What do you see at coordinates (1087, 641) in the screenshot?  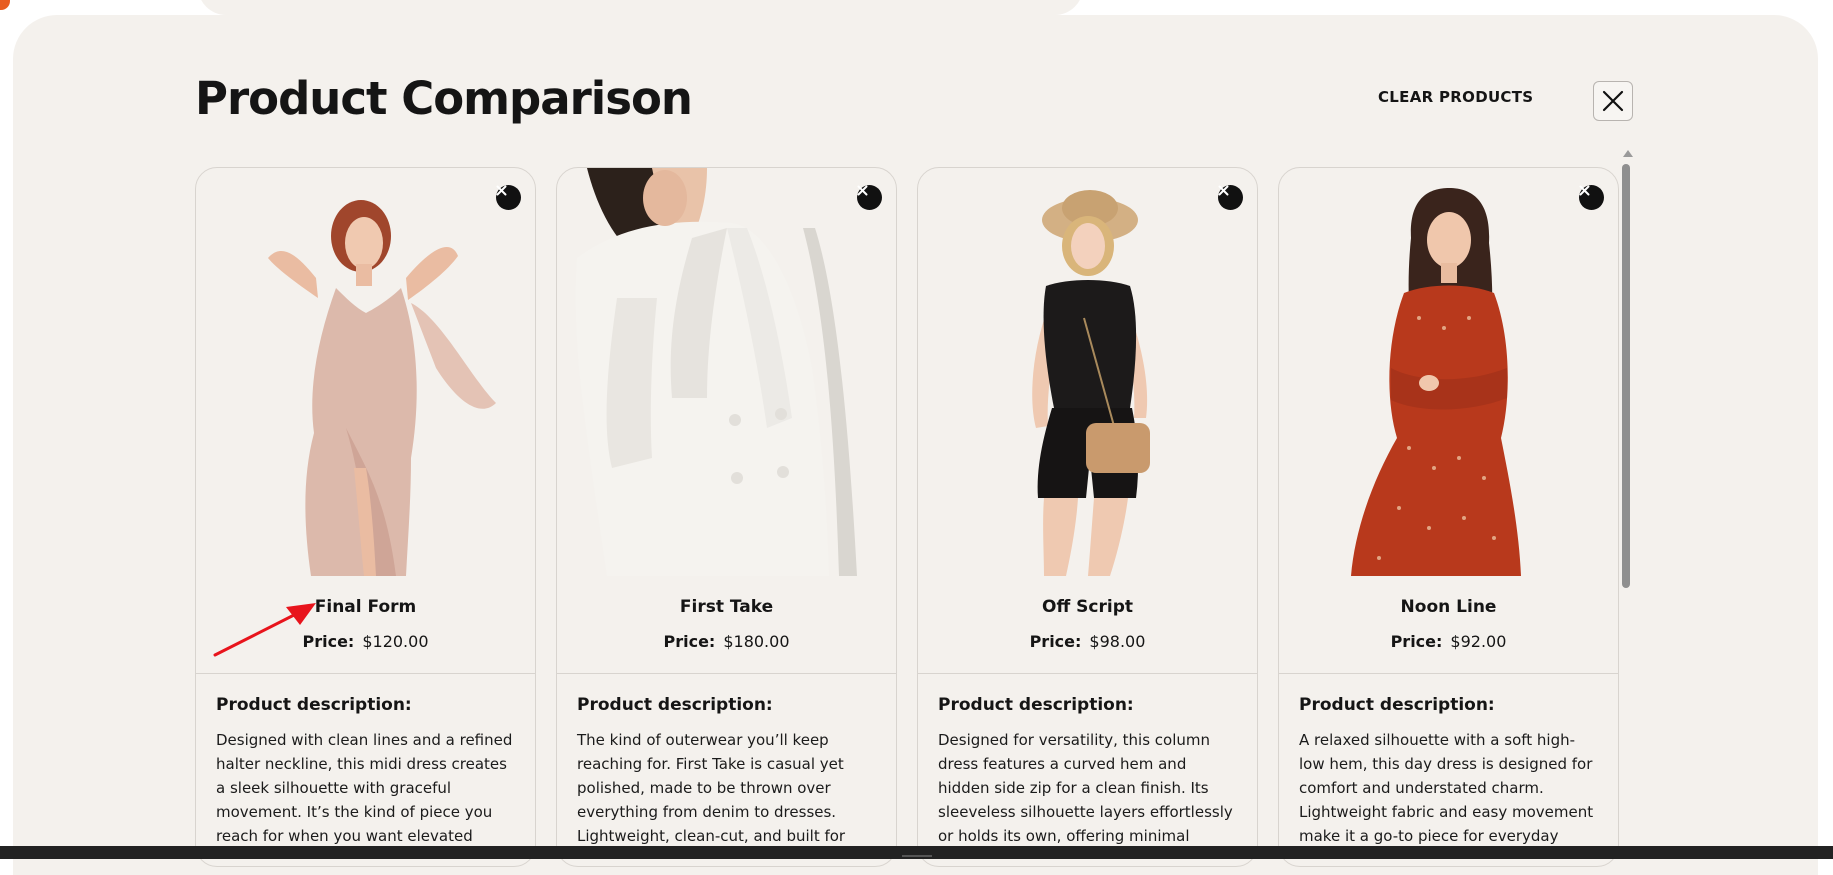 I see `product-price-row: Price: $98.00` at bounding box center [1087, 641].